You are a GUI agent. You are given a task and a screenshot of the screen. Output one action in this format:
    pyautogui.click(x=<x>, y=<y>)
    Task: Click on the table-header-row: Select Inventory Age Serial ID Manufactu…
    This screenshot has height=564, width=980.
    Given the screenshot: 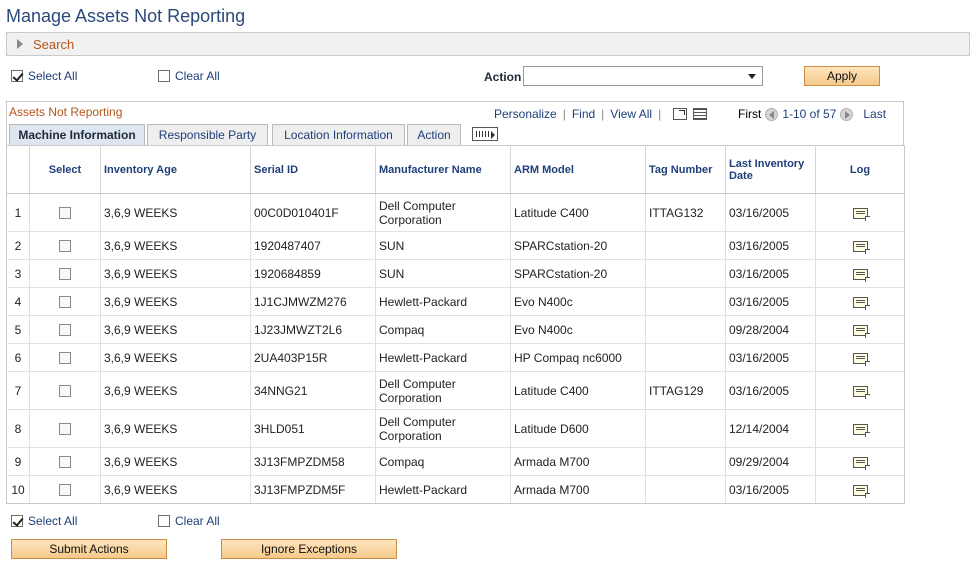 What is the action you would take?
    pyautogui.click(x=455, y=169)
    